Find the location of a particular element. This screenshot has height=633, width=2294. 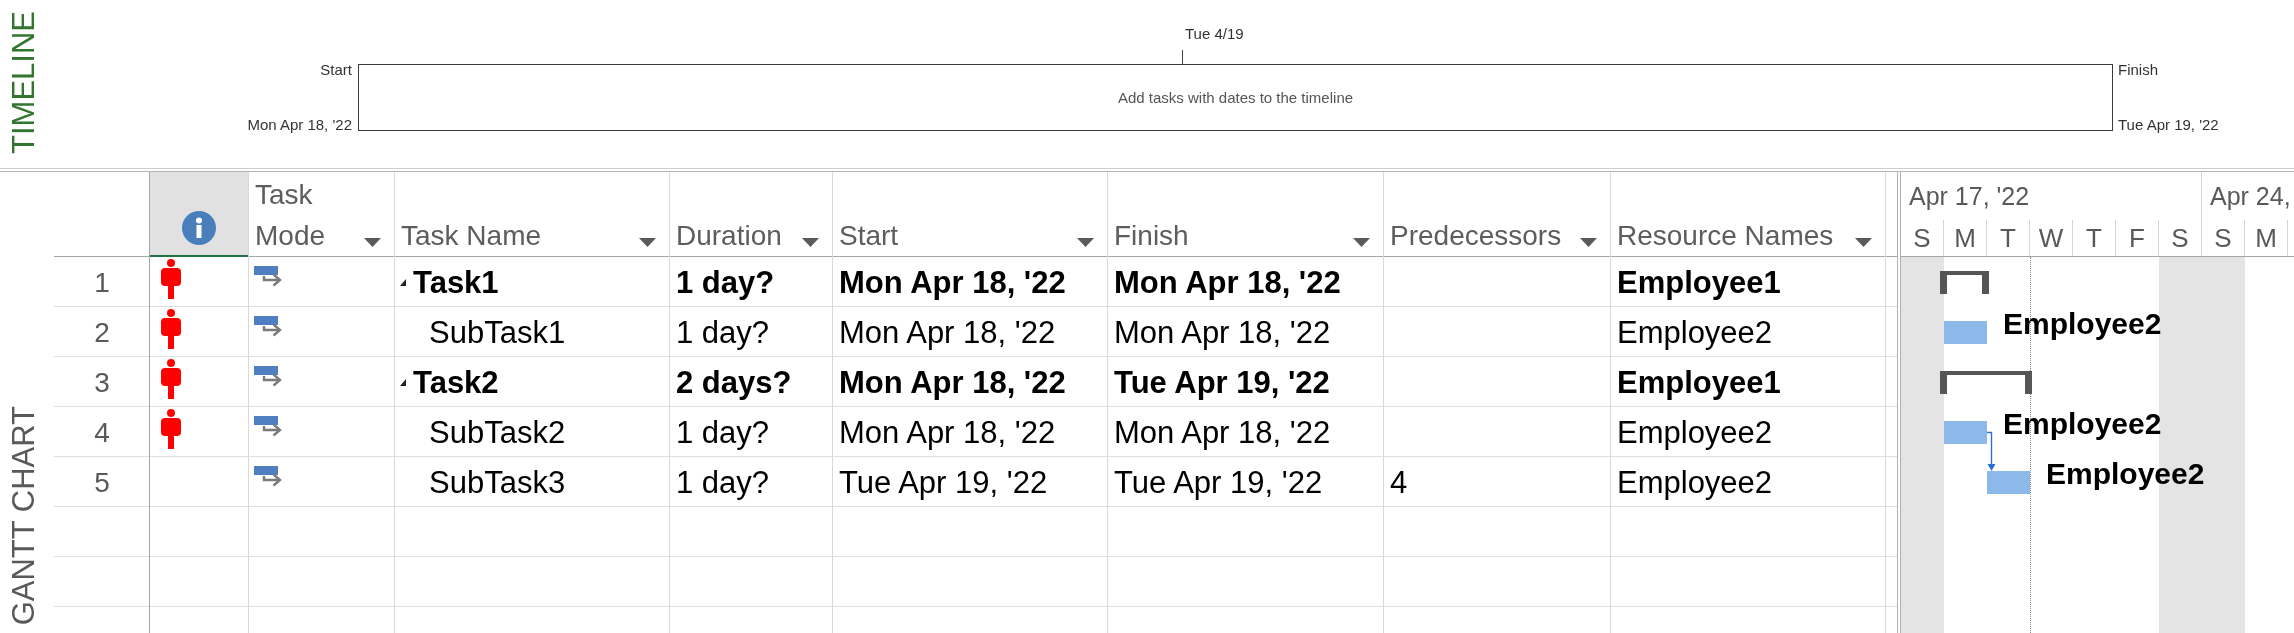

start-date-label: Mon Apr 18, '22 is located at coordinates (299, 125).